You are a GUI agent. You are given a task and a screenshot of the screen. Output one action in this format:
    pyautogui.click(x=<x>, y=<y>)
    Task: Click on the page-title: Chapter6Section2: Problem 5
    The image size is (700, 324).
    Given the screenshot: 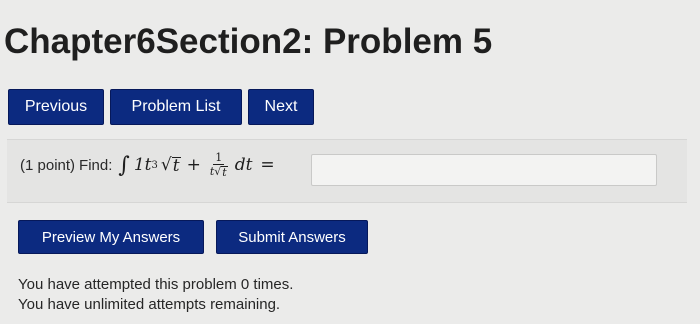 What is the action you would take?
    pyautogui.click(x=248, y=41)
    